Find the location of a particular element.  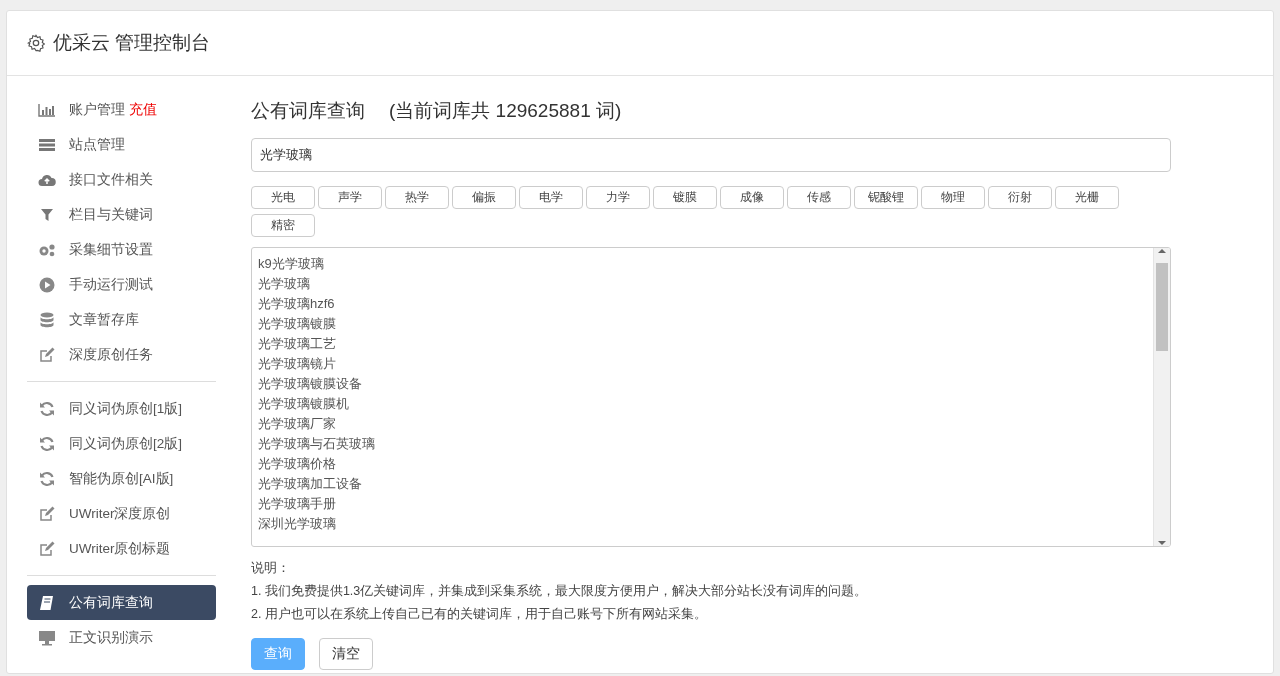

sidebar-item: 深度原创任务 is located at coordinates (121, 354).